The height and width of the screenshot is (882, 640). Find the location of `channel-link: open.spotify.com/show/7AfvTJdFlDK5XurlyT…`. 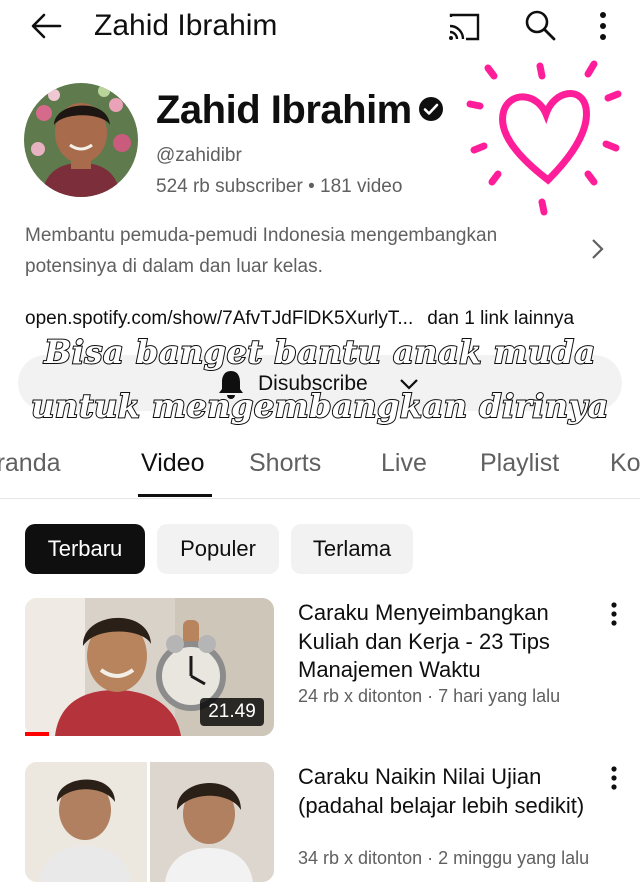

channel-link: open.spotify.com/show/7AfvTJdFlDK5XurlyT… is located at coordinates (219, 318).